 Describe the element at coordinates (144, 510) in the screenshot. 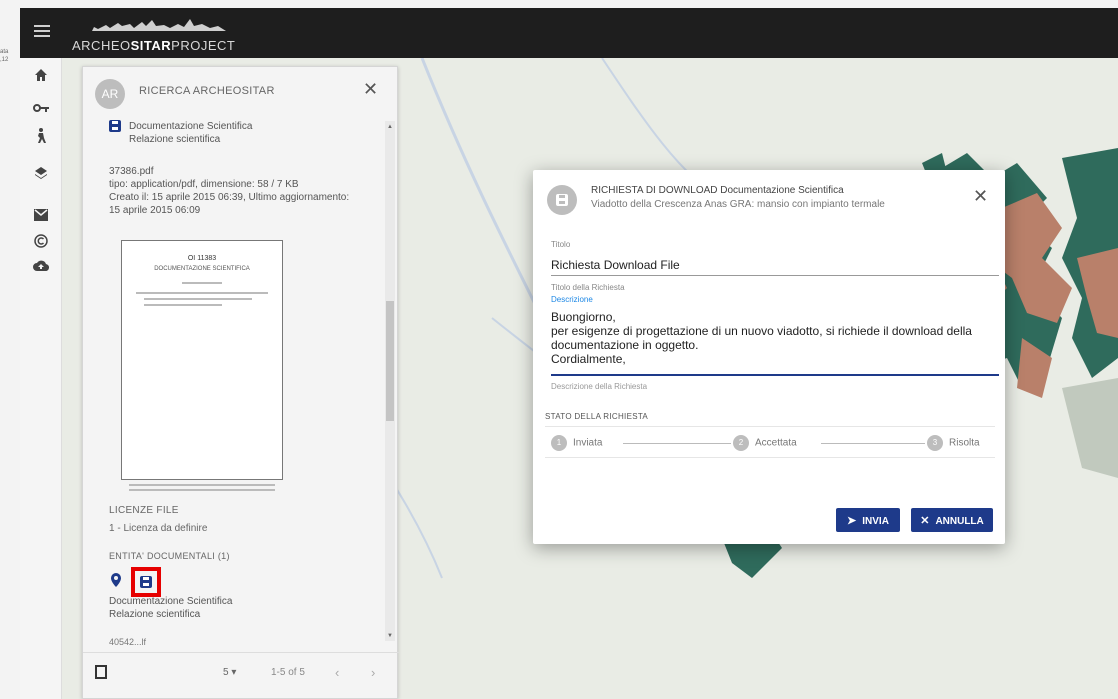

I see `license-heading: LICENZE FILE` at that location.